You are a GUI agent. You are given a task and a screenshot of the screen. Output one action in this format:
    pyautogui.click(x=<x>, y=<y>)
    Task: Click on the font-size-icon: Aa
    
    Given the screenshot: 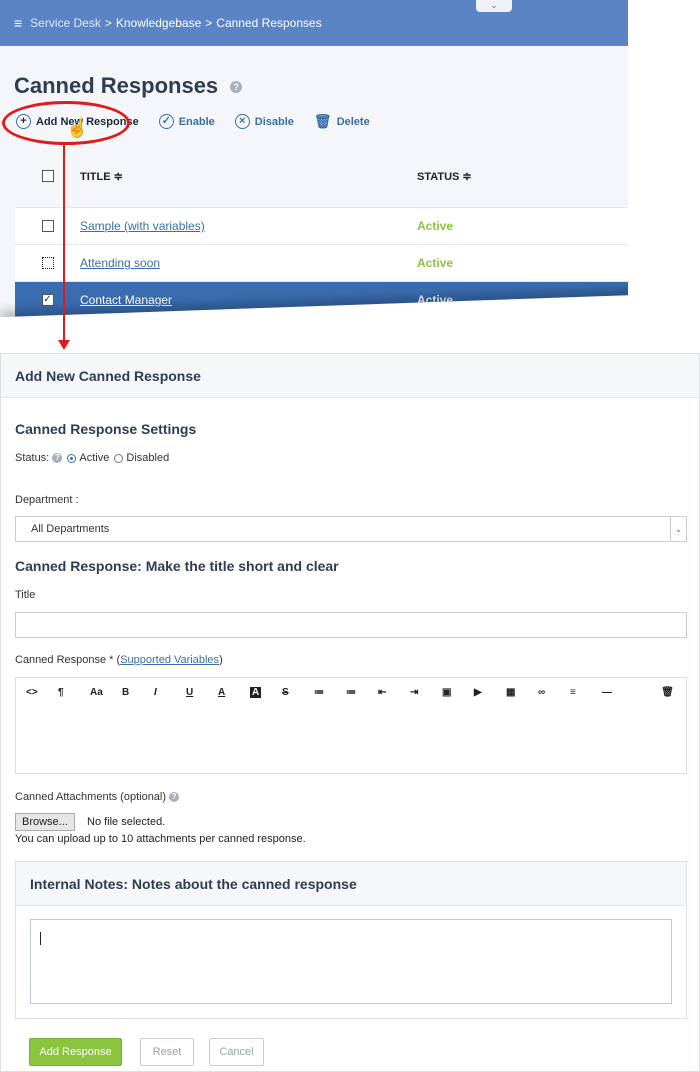 What is the action you would take?
    pyautogui.click(x=106, y=692)
    